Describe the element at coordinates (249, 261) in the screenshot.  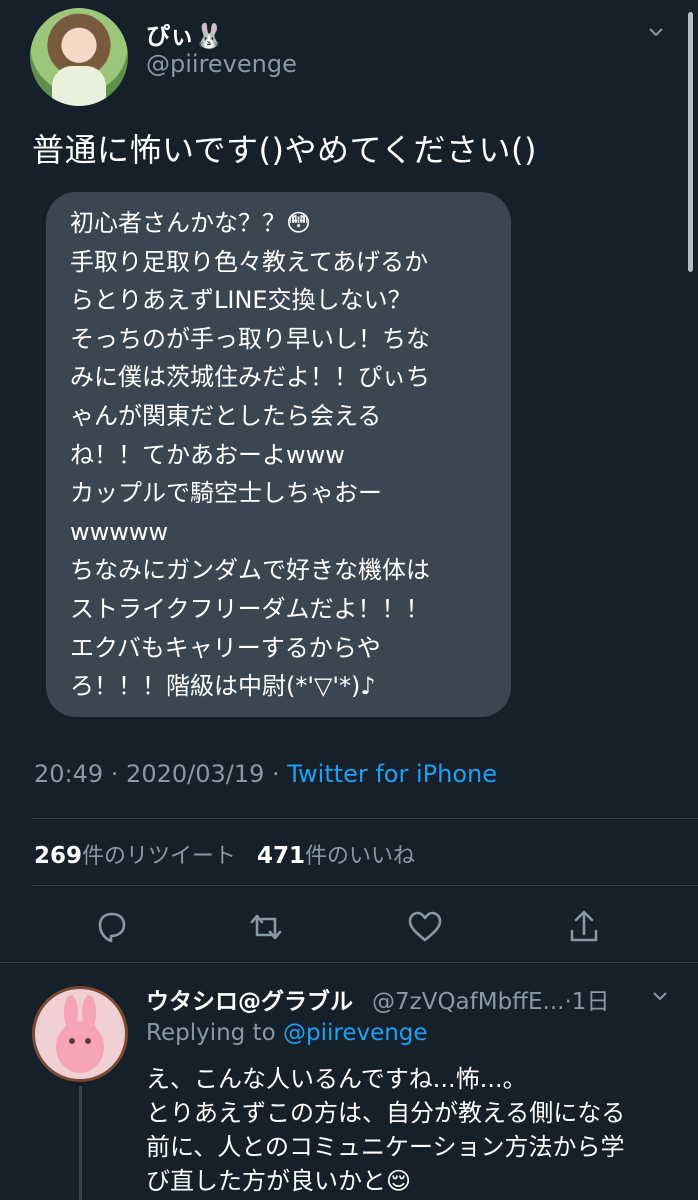
I see `image-text-line: 手取り足取り色々教えてあげるか` at that location.